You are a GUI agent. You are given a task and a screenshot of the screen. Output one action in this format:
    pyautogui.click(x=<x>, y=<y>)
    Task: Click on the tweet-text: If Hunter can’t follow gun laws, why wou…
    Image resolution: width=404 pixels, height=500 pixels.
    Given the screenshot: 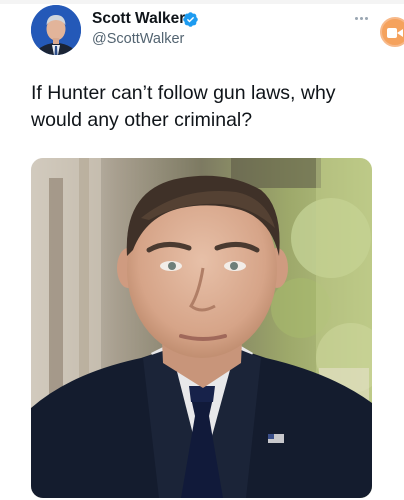 What is the action you would take?
    pyautogui.click(x=183, y=106)
    